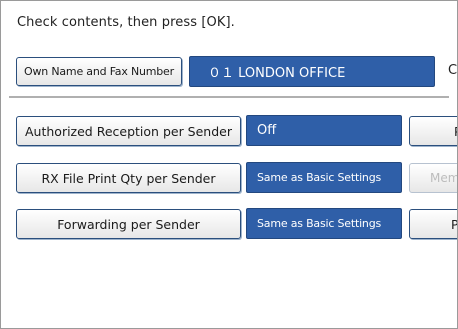 This screenshot has width=458, height=329. What do you see at coordinates (324, 177) in the screenshot?
I see `rx-file-print-qty-value: Same as Basic Settings` at bounding box center [324, 177].